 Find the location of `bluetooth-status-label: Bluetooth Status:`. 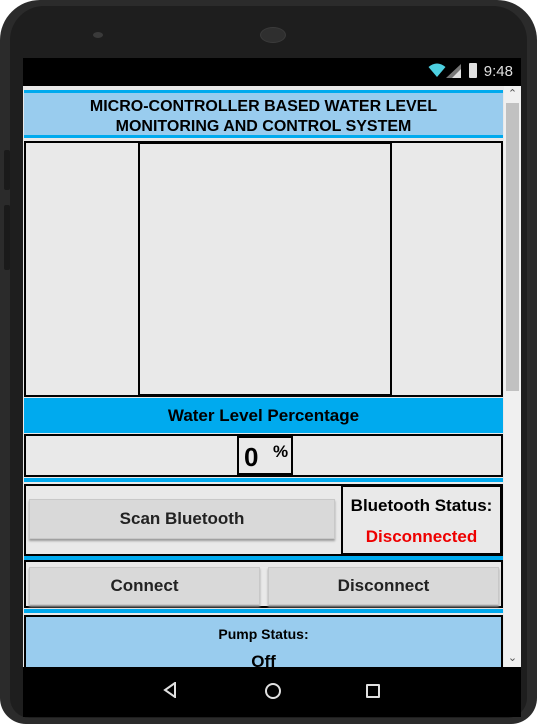

bluetooth-status-label: Bluetooth Status: is located at coordinates (421, 505).